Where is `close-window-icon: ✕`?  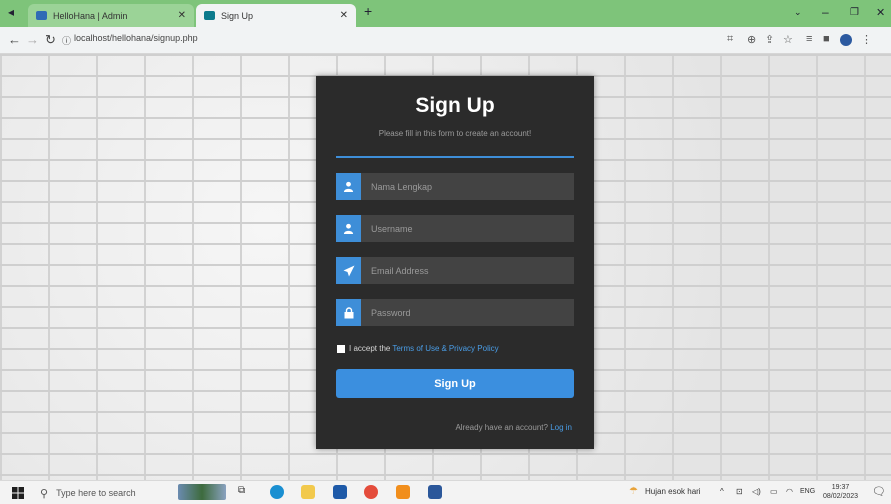
close-window-icon: ✕ is located at coordinates (880, 12).